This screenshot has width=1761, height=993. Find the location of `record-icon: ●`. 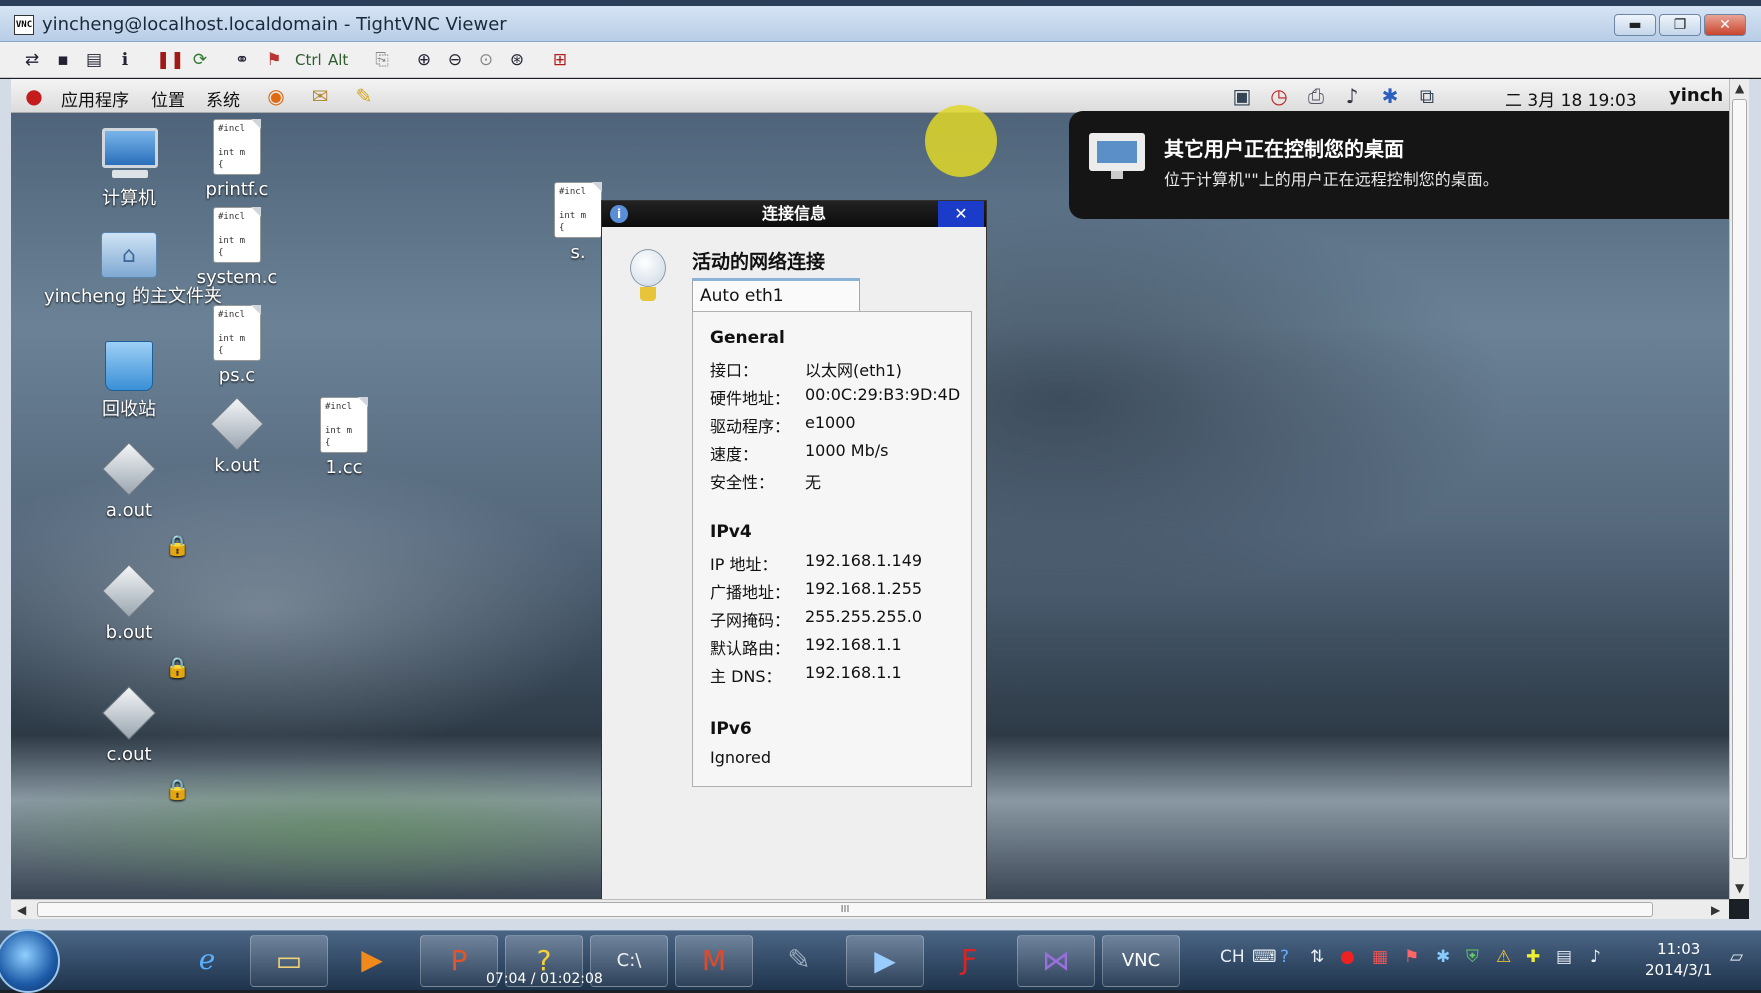

record-icon: ● is located at coordinates (1347, 957).